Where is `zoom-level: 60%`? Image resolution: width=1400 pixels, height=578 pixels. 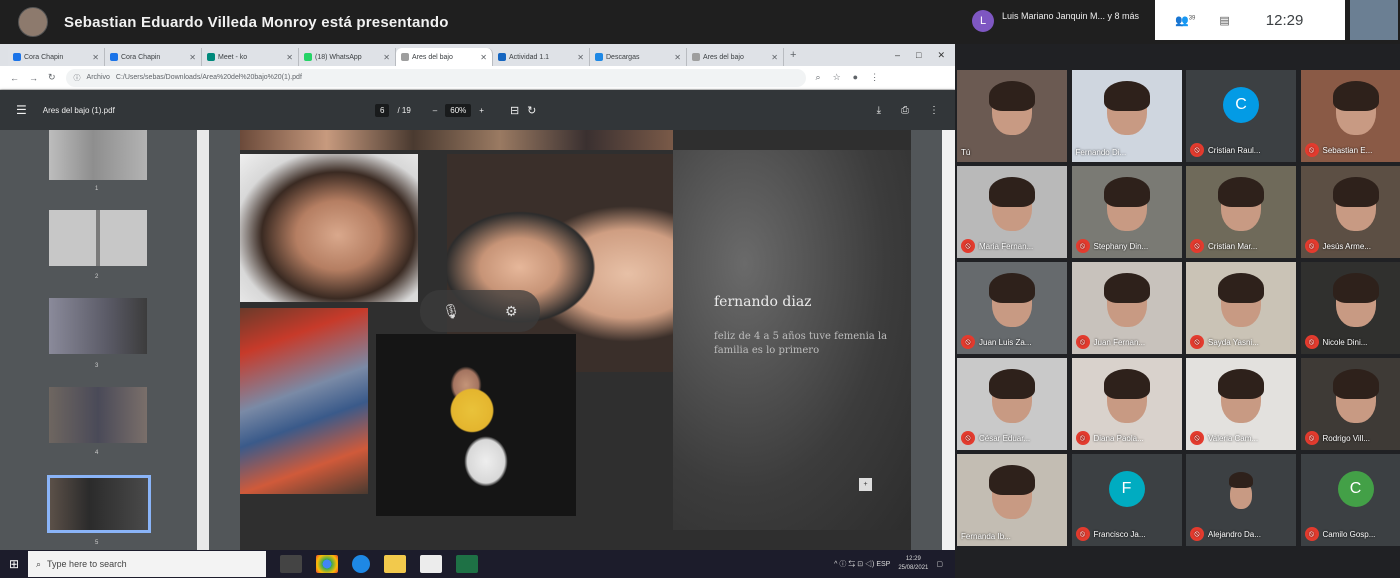
zoom-level: 60% is located at coordinates (458, 110).